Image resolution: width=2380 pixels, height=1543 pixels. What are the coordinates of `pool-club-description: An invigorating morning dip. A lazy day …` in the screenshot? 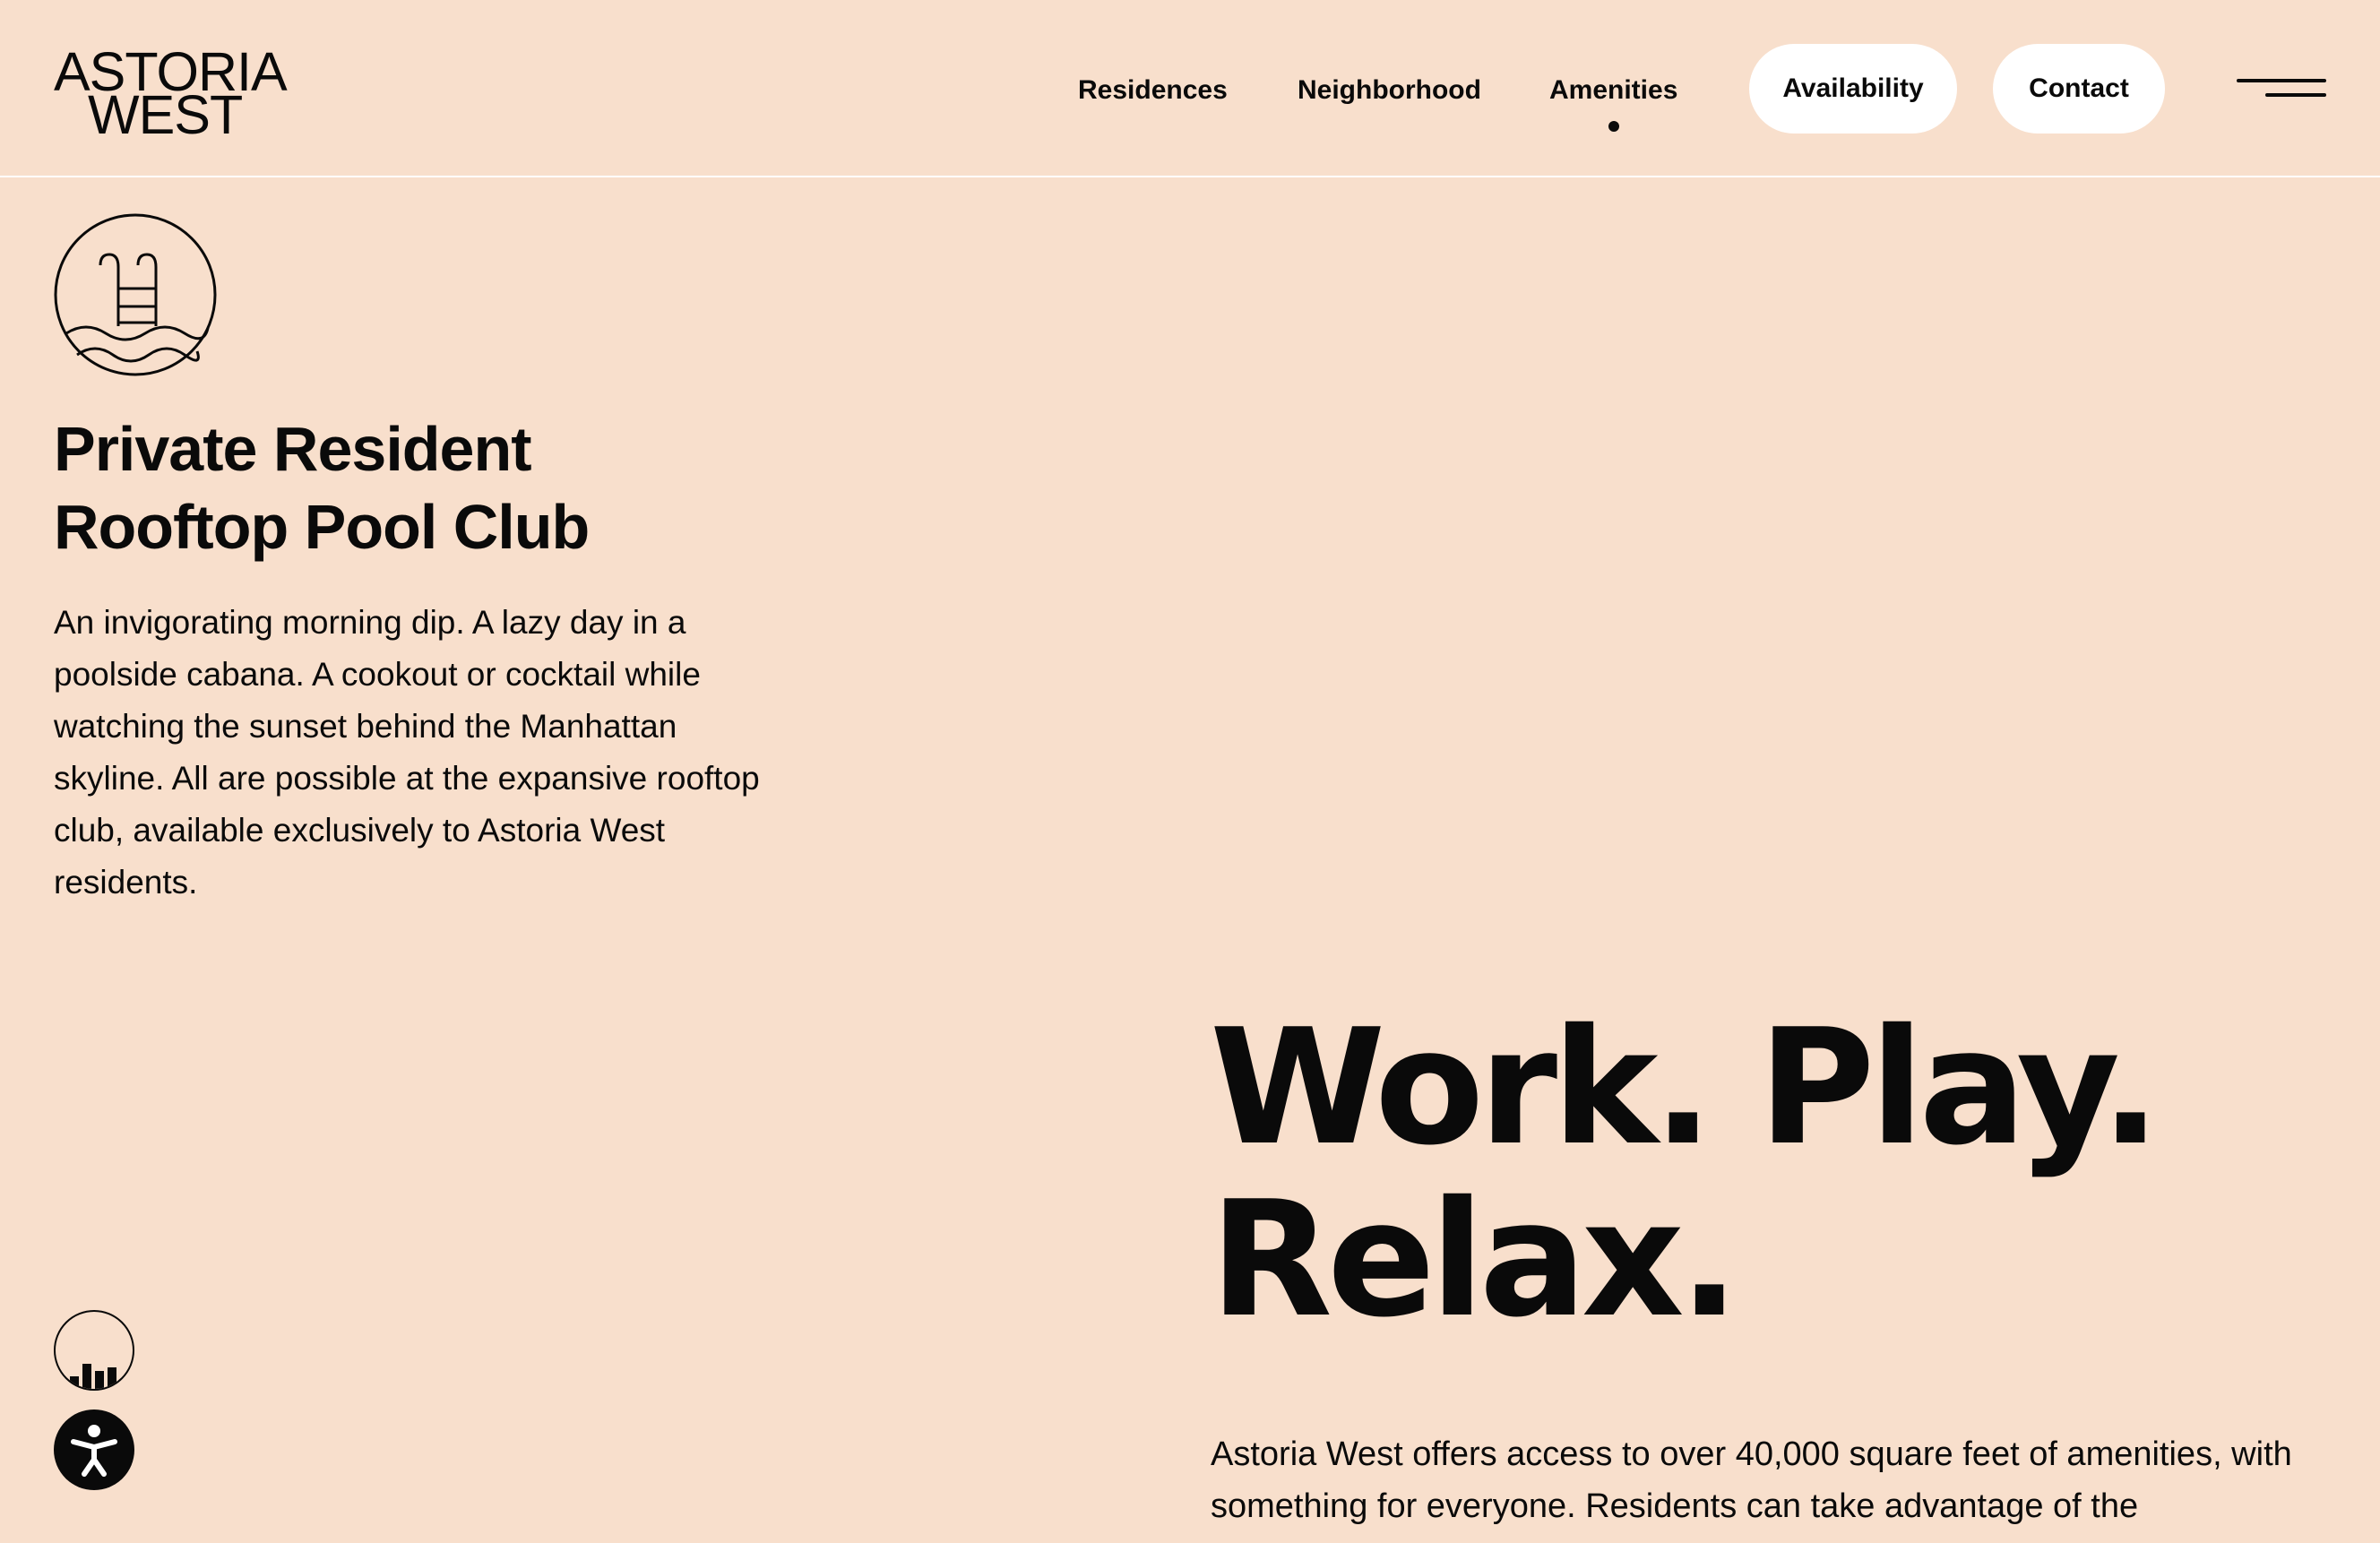 It's located at (407, 752).